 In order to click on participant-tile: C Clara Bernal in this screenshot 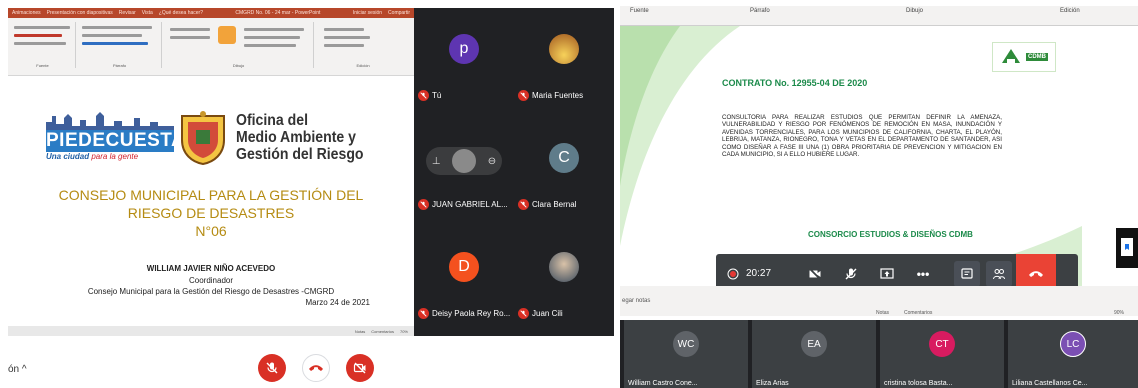, I will do `click(564, 171)`.